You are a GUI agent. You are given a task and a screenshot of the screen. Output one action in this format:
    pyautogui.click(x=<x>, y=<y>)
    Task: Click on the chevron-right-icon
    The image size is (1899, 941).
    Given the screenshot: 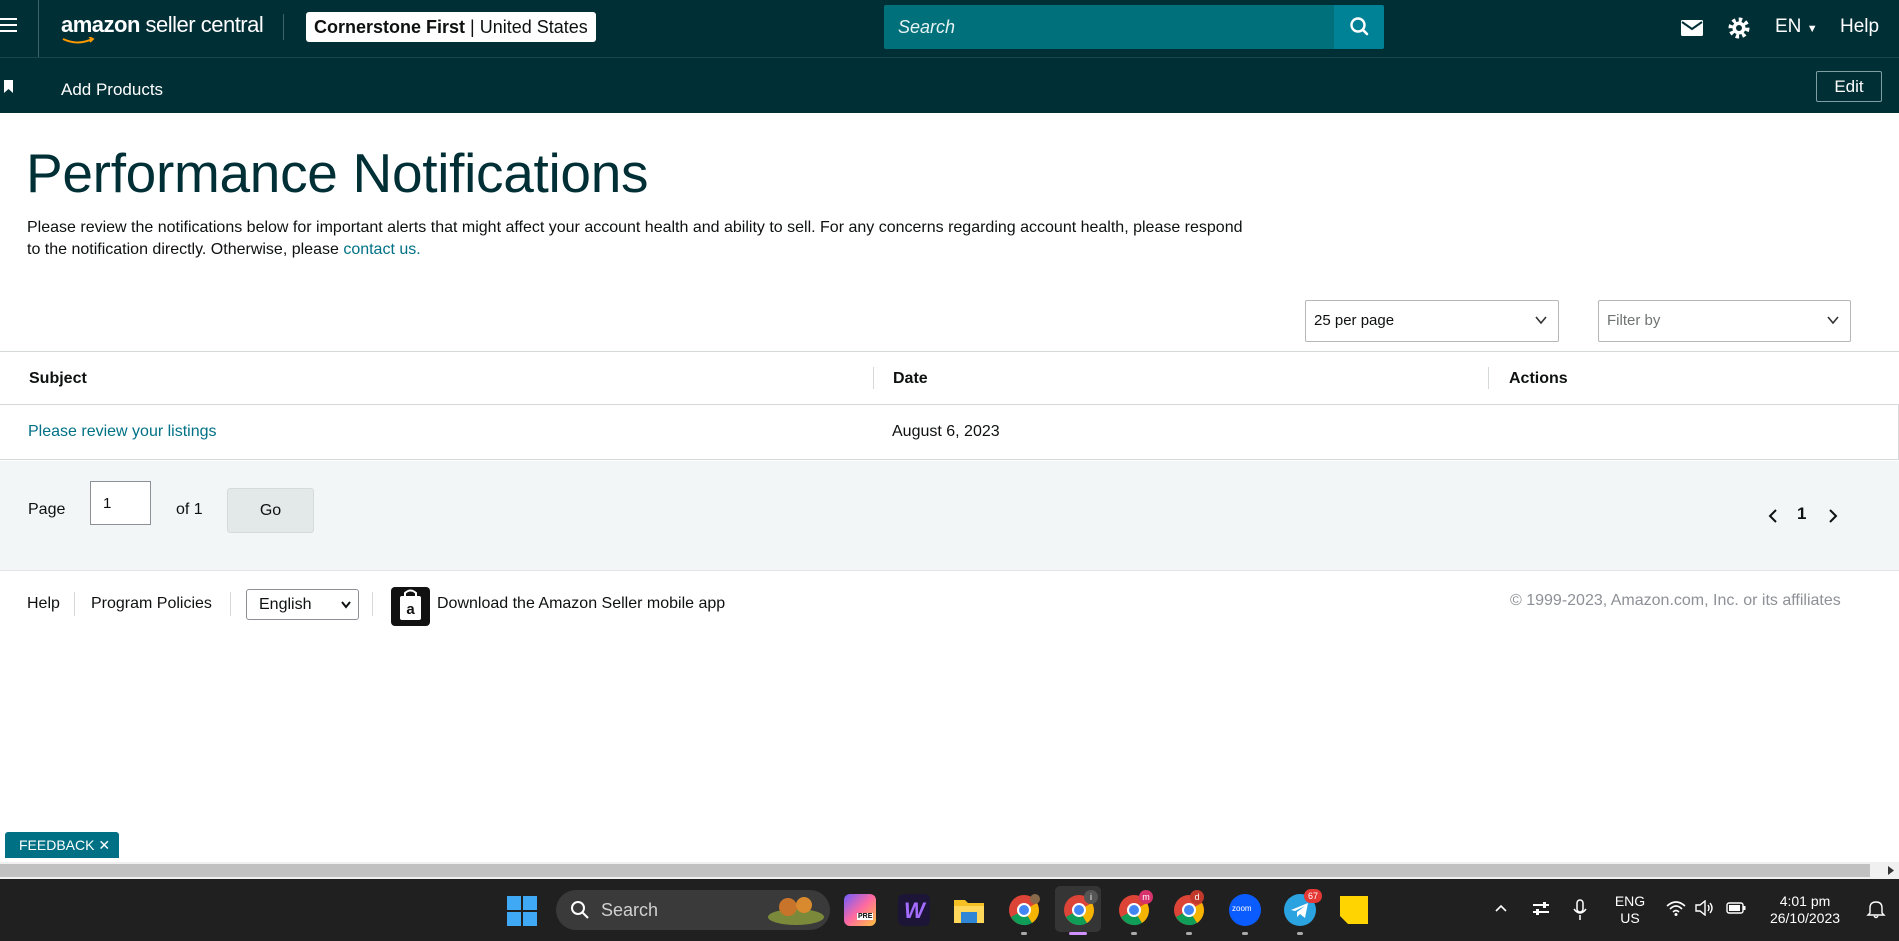 What is the action you would take?
    pyautogui.click(x=1833, y=516)
    